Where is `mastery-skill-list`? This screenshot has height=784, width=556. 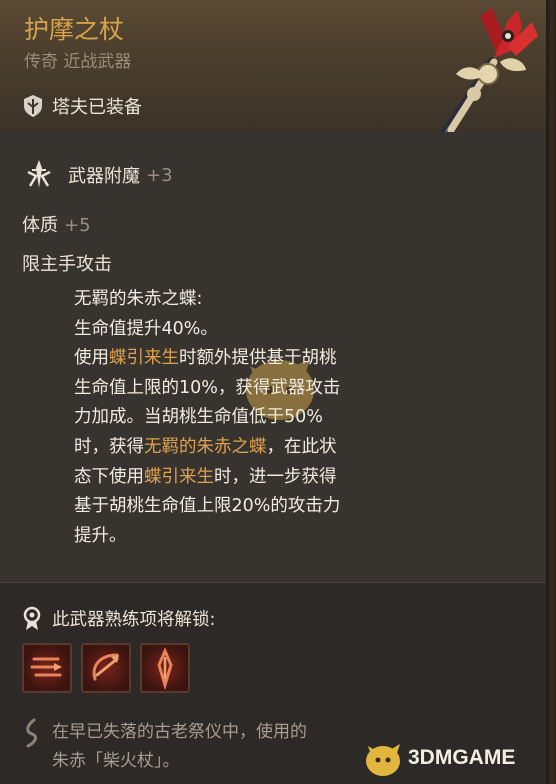
mastery-skill-list is located at coordinates (106, 668).